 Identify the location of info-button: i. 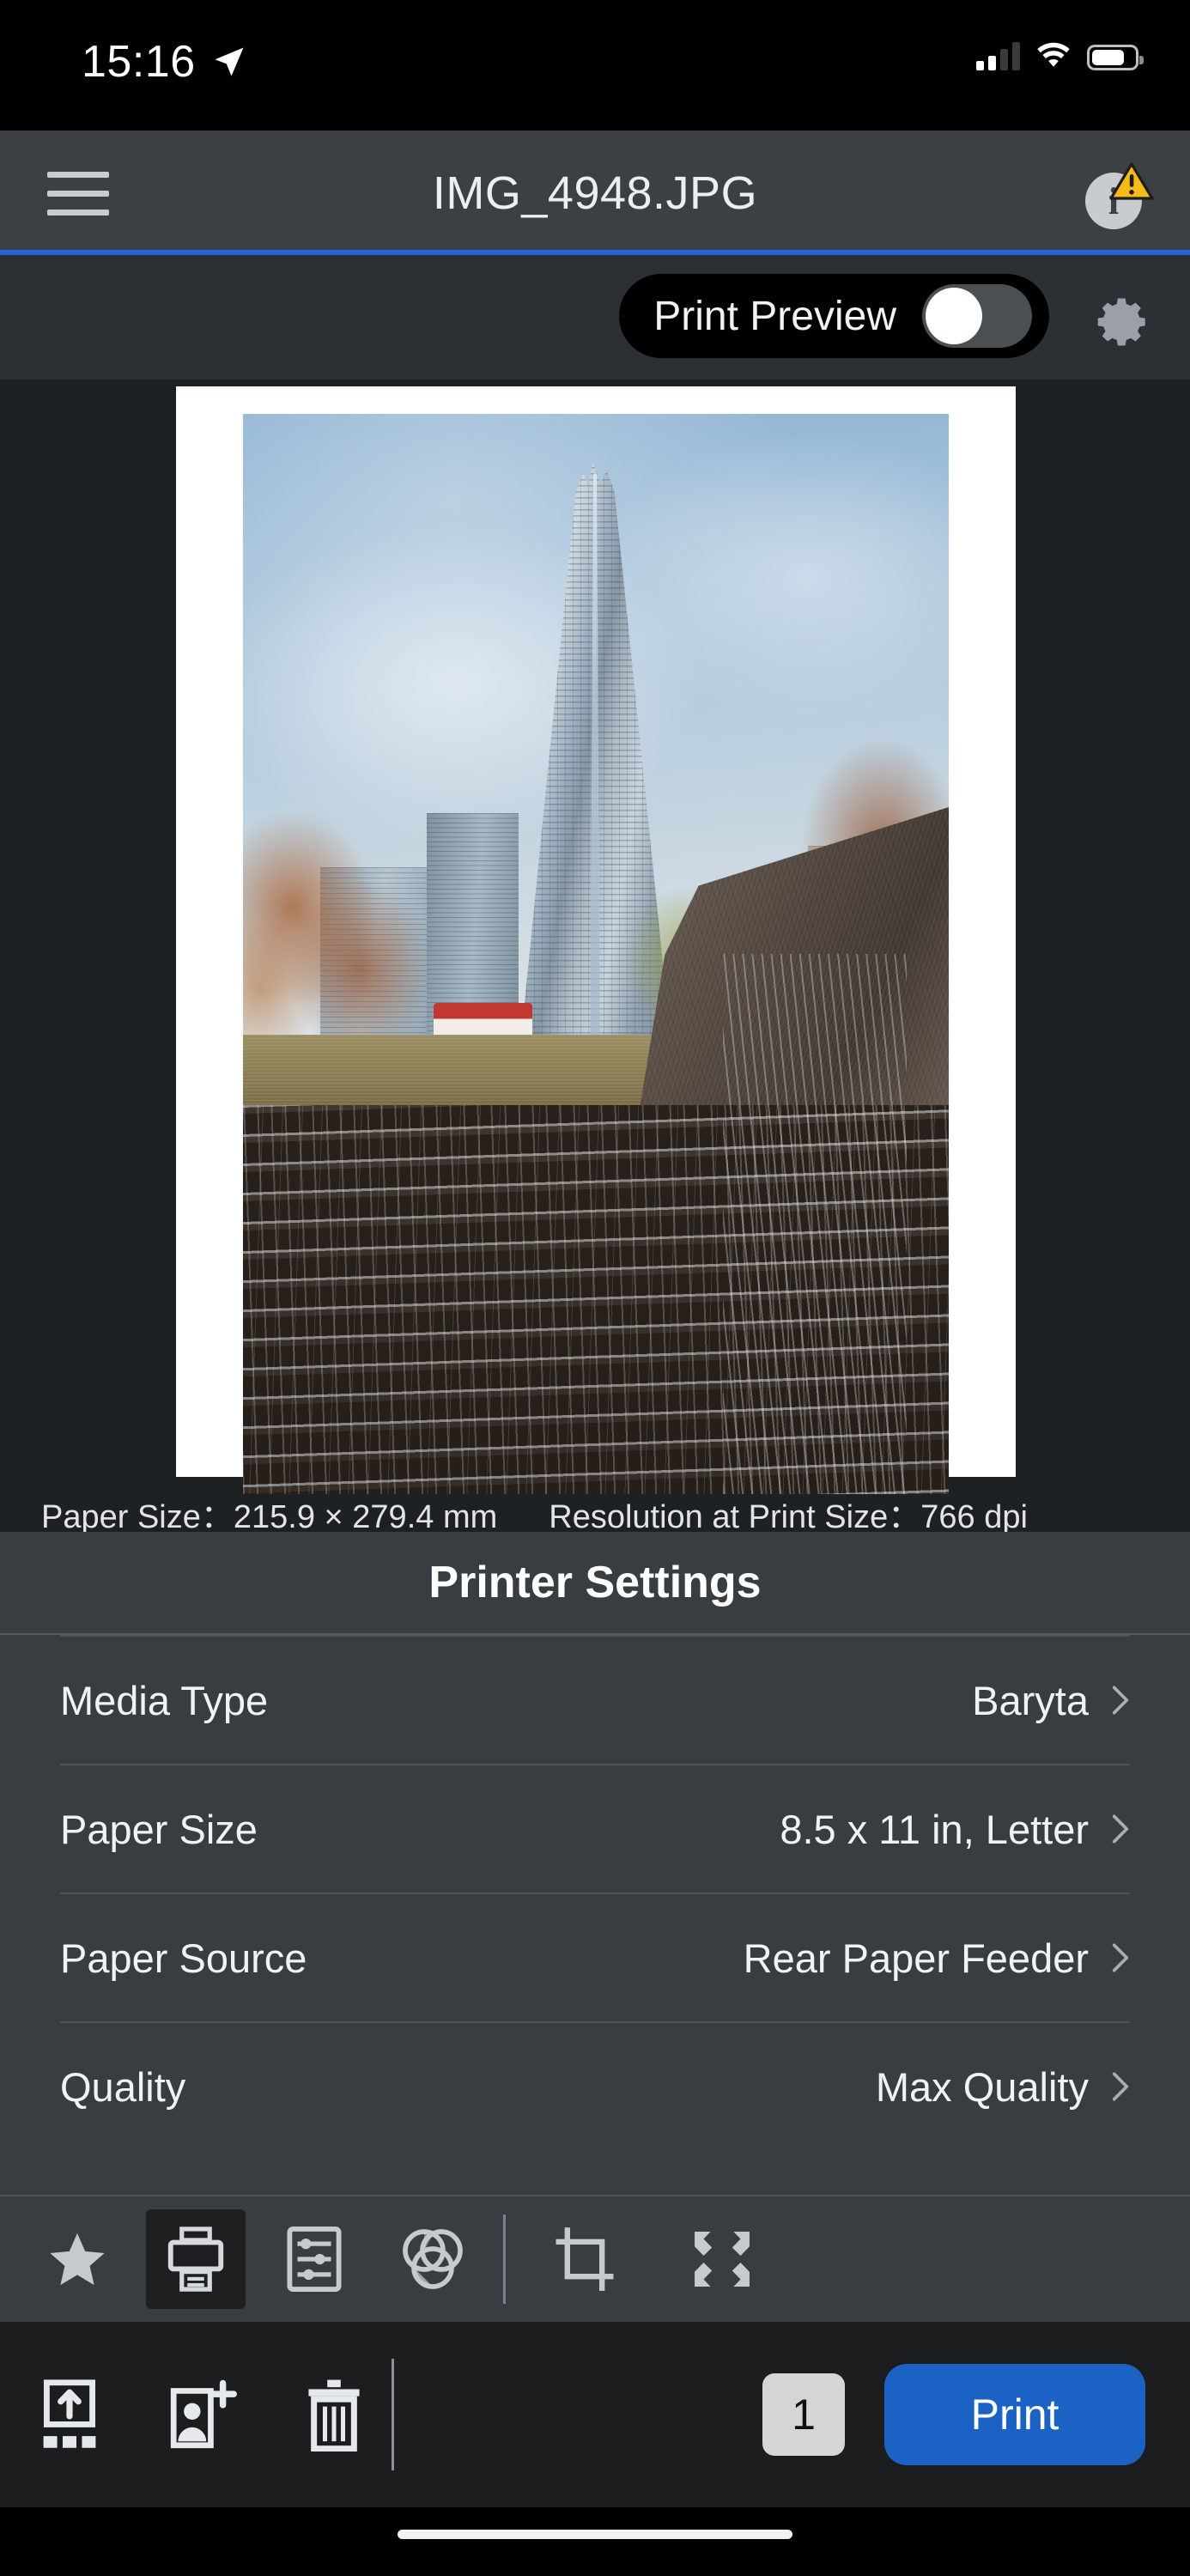
(1118, 197).